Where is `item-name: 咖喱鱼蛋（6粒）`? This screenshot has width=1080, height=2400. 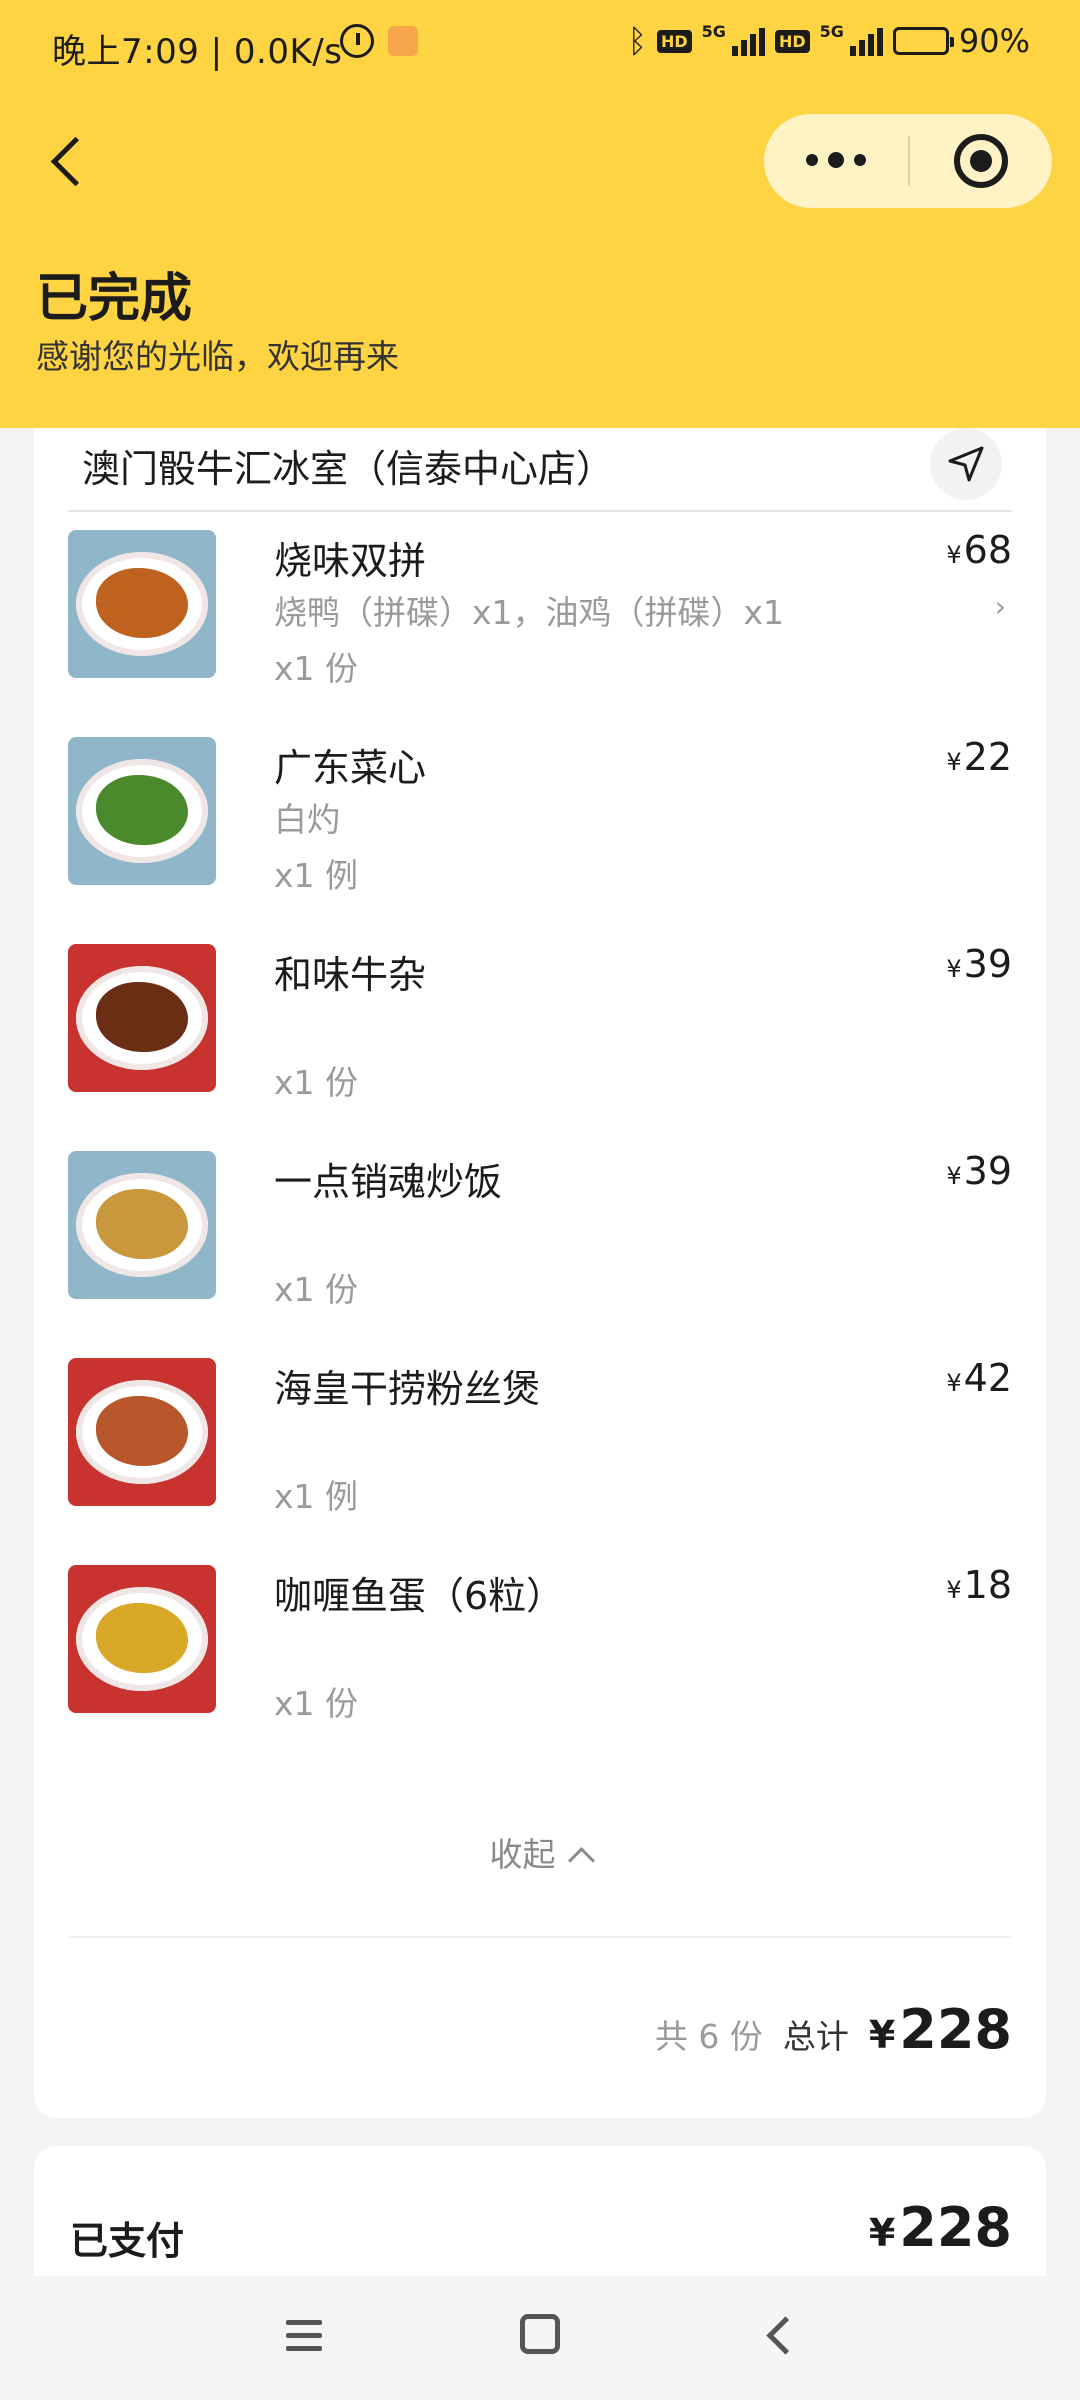
item-name: 咖喱鱼蛋（6粒） is located at coordinates (419, 1596).